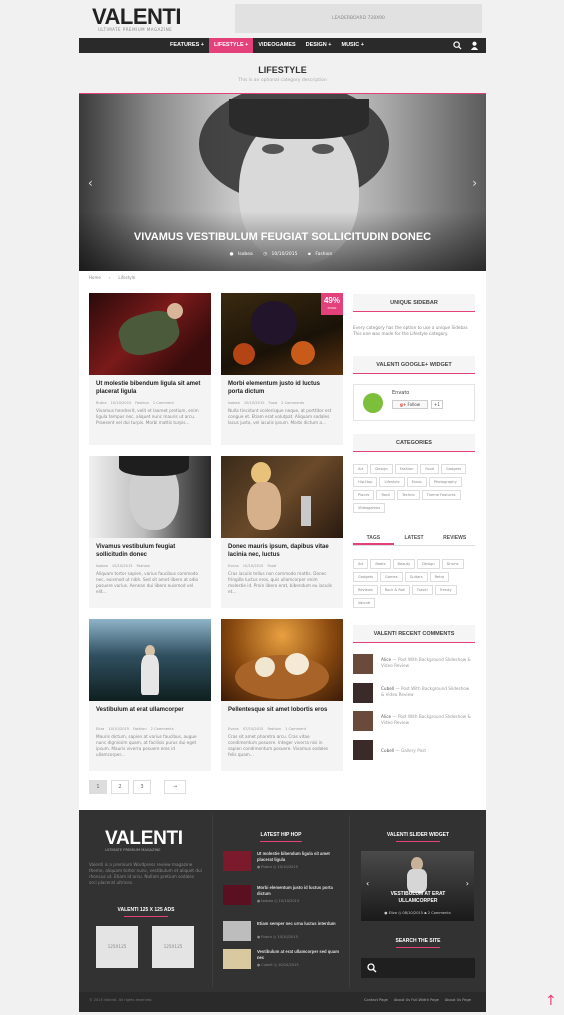 This screenshot has width=564, height=1015. What do you see at coordinates (416, 577) in the screenshot?
I see `tag-link: Guitars` at bounding box center [416, 577].